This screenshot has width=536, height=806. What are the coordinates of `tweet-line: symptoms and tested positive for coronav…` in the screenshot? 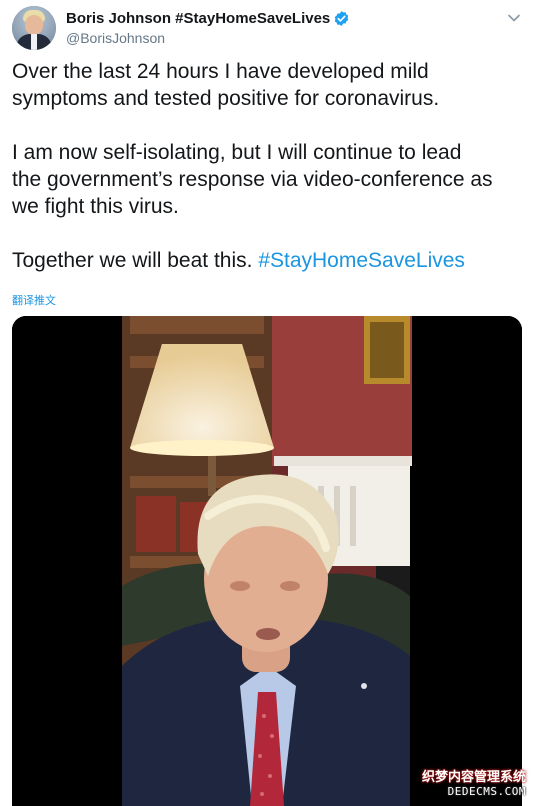 It's located at (226, 98).